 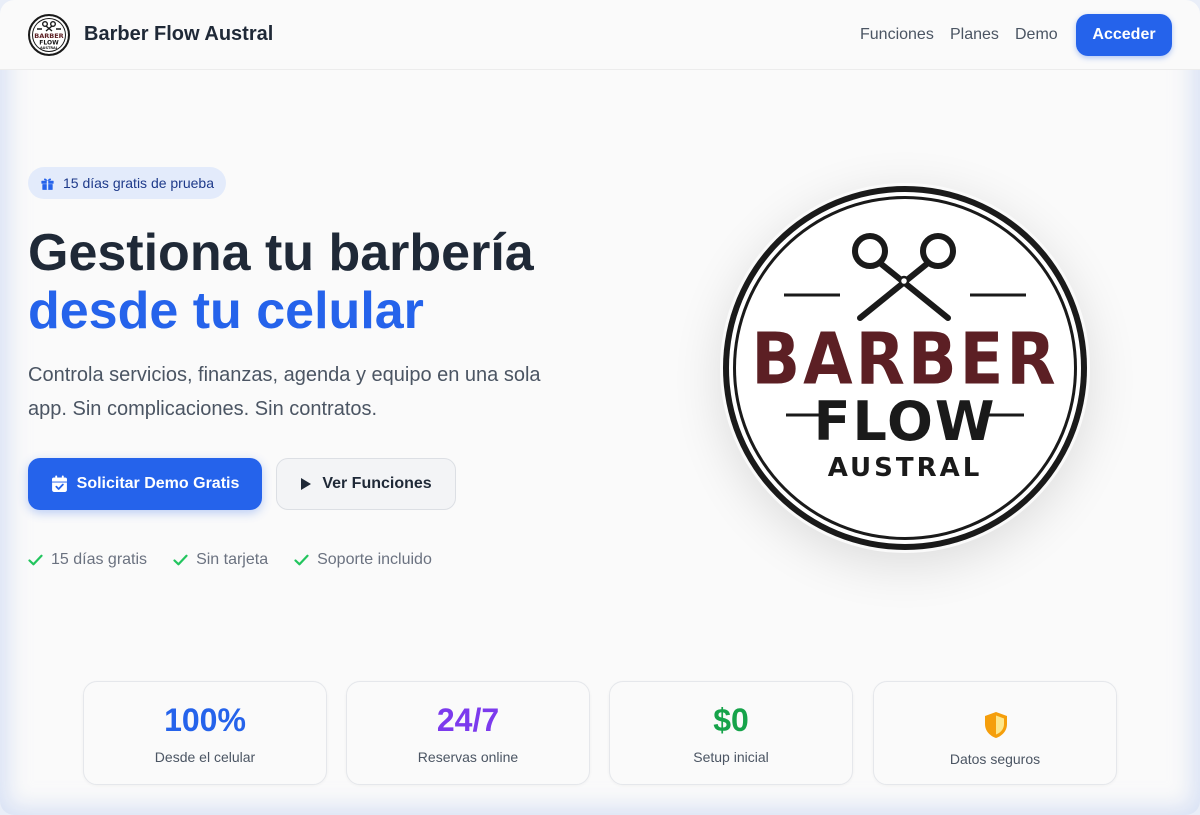 I want to click on stat-card: 100% Desde el celular, so click(x=205, y=733).